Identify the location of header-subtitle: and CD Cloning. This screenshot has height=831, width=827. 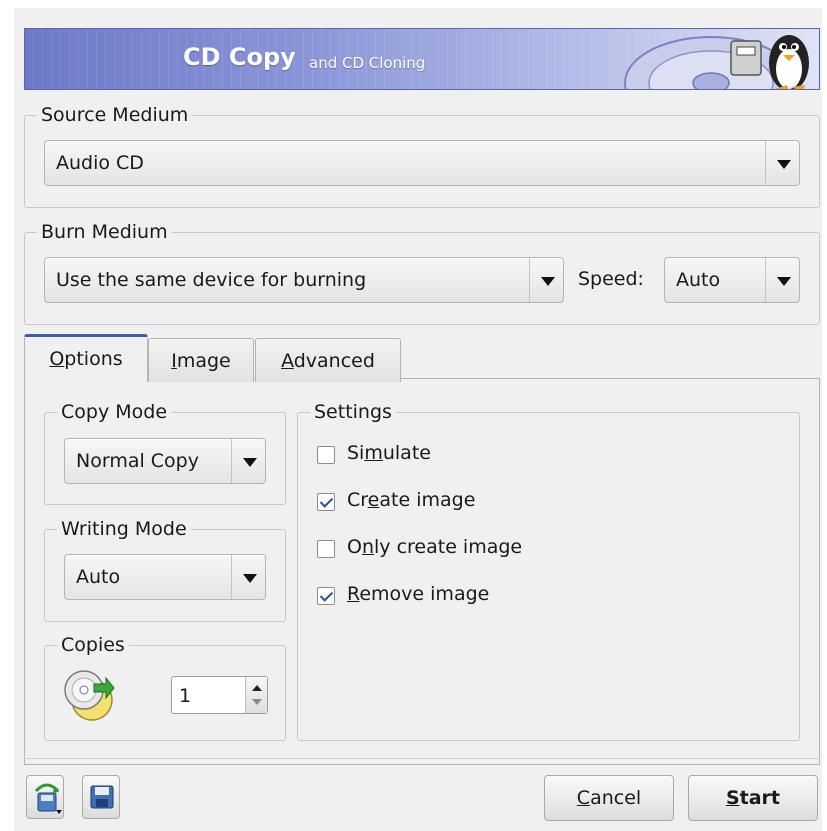
(367, 63).